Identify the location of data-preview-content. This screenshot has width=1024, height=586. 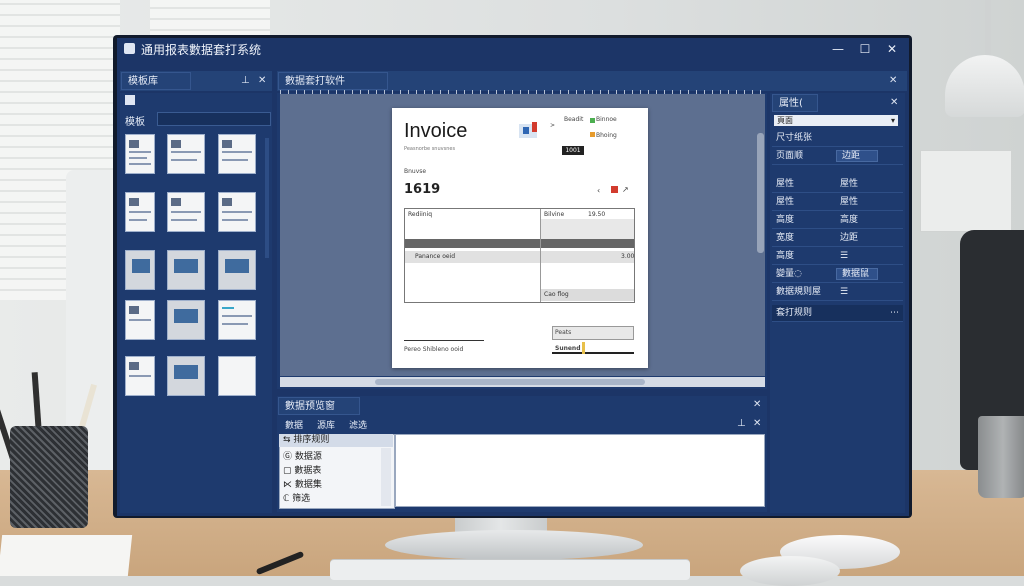
(580, 470).